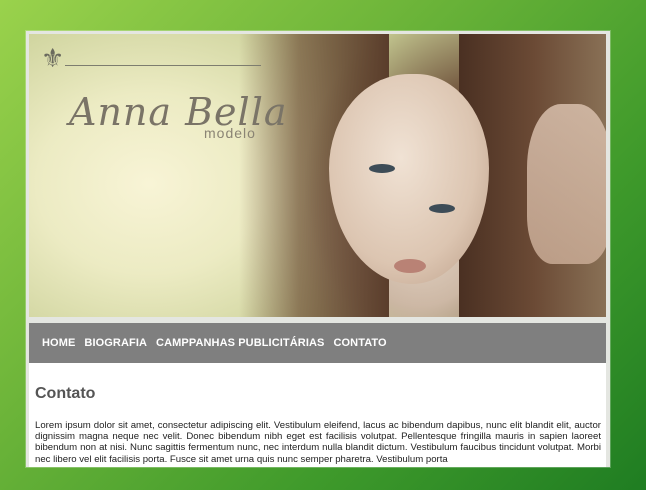 The width and height of the screenshot is (646, 490). Describe the element at coordinates (58, 343) in the screenshot. I see `nav-item-home: HOME` at that location.